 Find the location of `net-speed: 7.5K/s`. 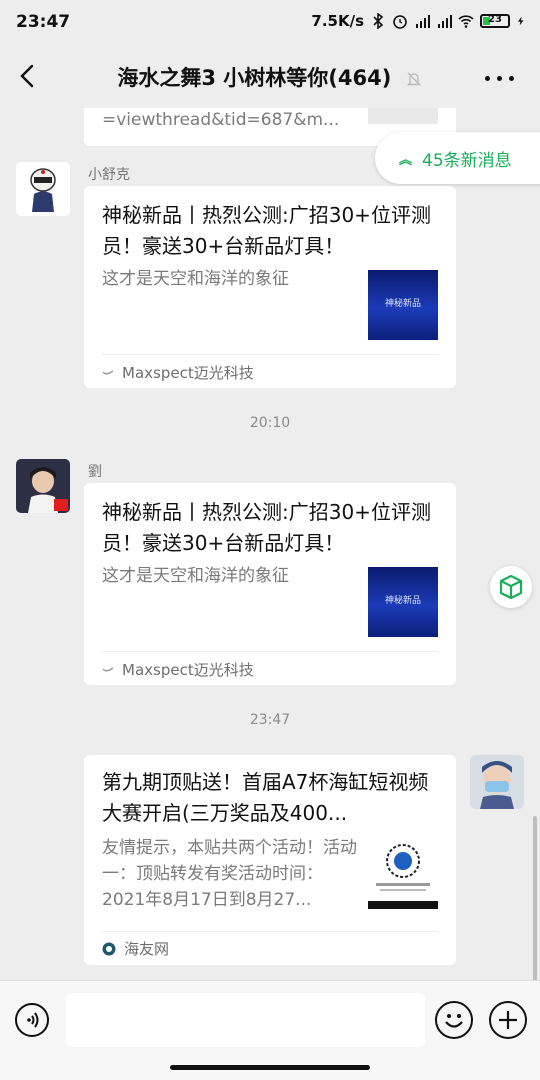

net-speed: 7.5K/s is located at coordinates (337, 21).